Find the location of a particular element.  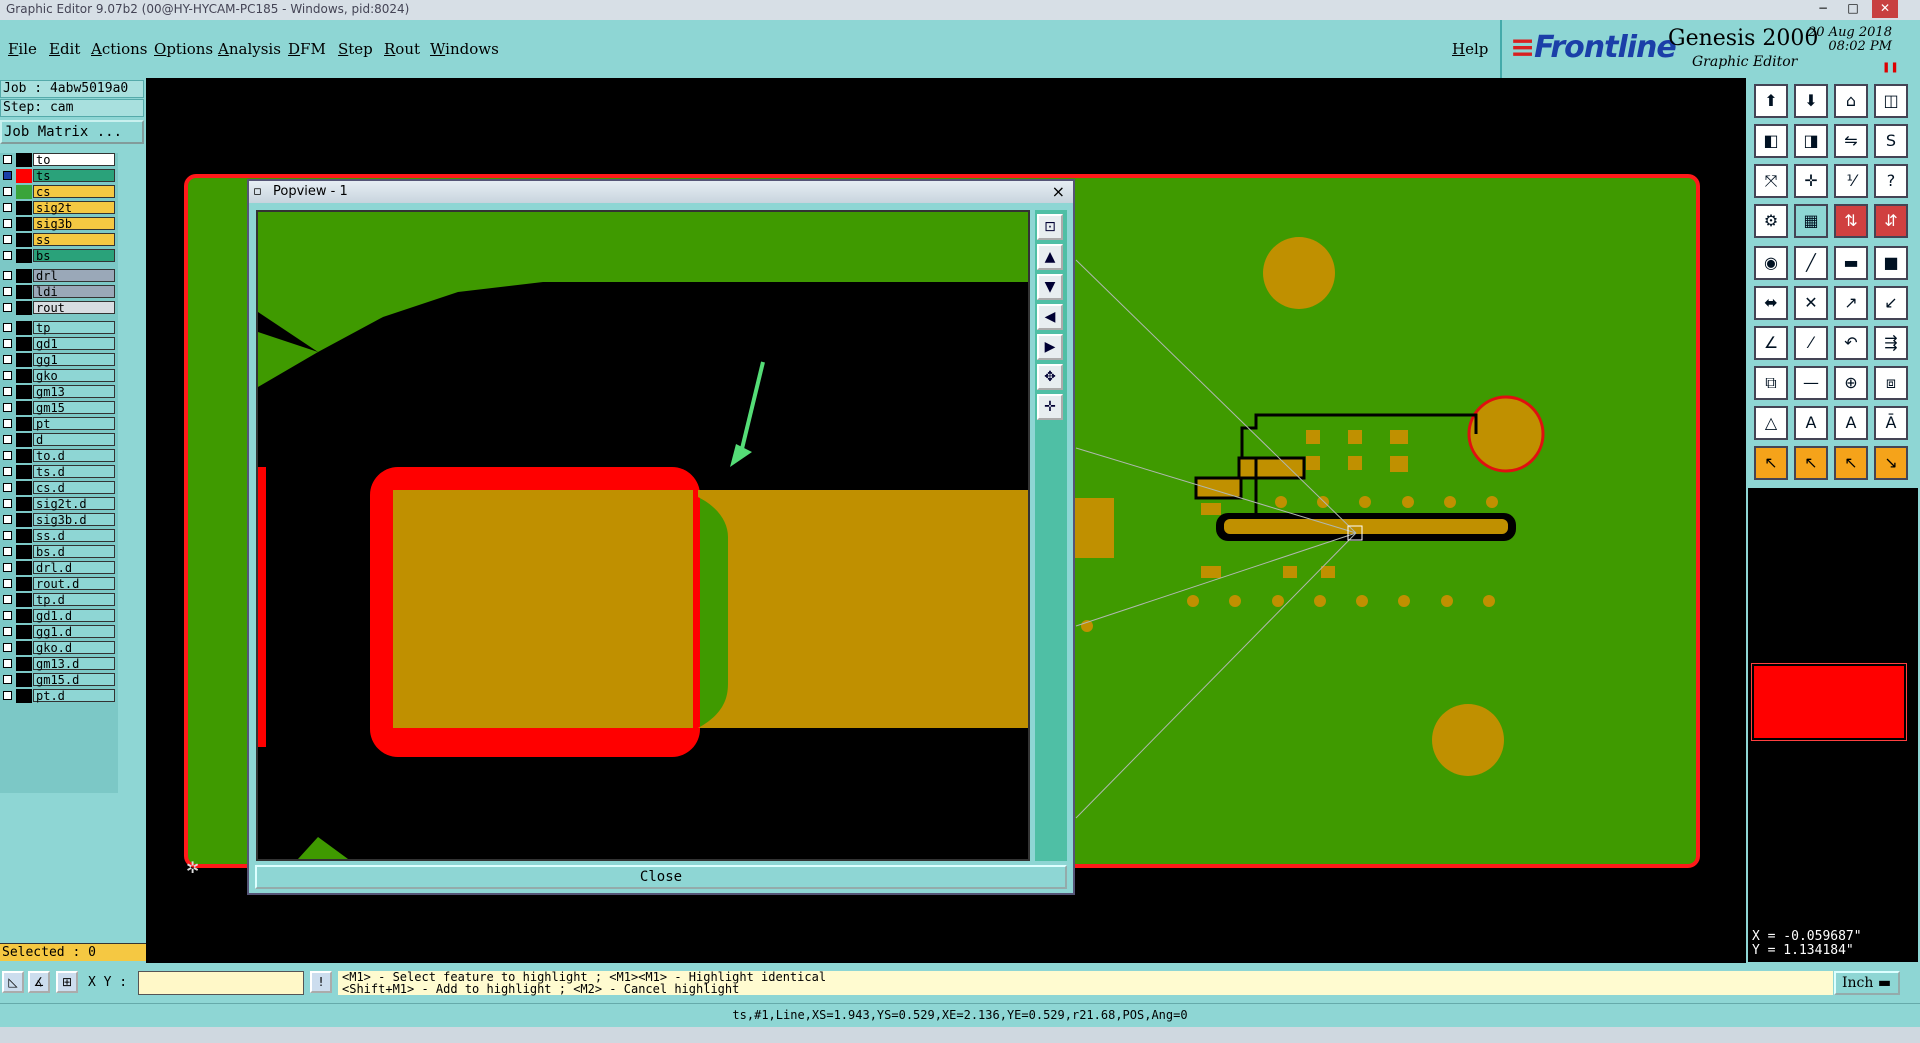

layer-row-gd1-d: gd1.d is located at coordinates (59, 616).